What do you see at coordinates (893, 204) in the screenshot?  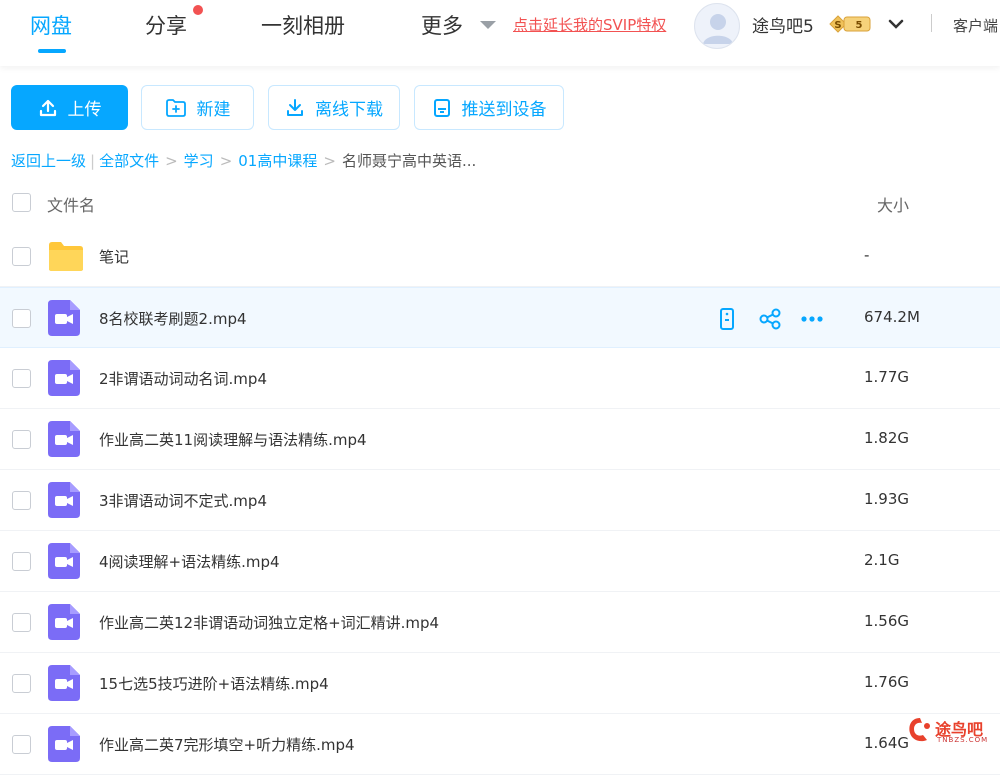 I see `column-header-size: 大小` at bounding box center [893, 204].